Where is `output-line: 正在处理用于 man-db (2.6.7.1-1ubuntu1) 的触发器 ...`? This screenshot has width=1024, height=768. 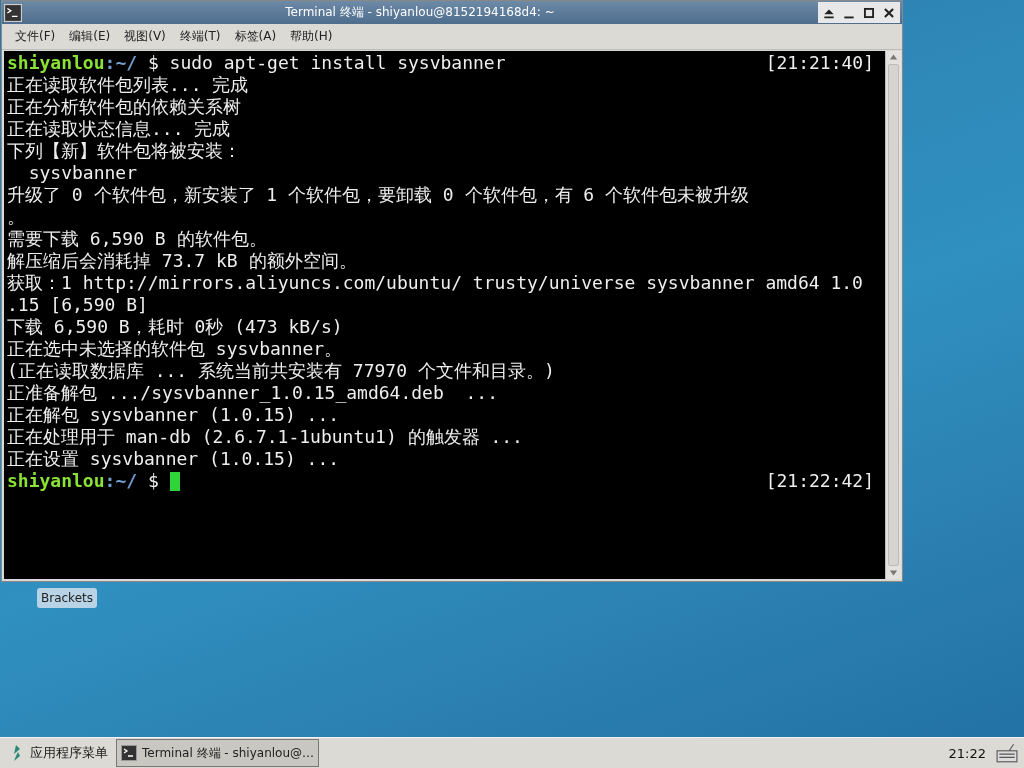
output-line: 正在处理用于 man-db (2.6.7.1-1ubuntu1) 的触发器 ... is located at coordinates (265, 437).